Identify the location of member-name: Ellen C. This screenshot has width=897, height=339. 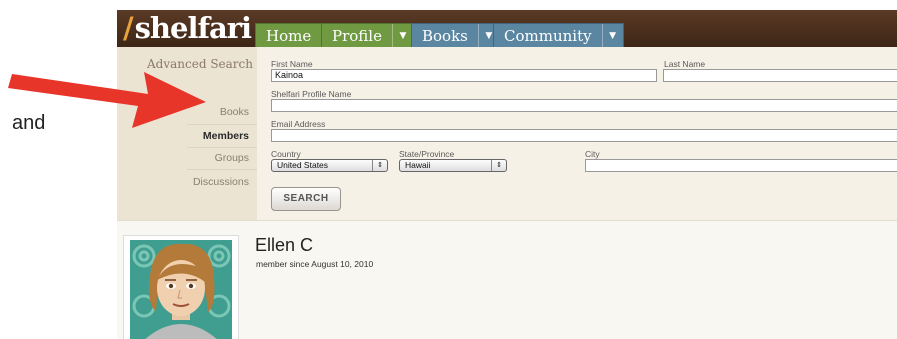
(284, 245).